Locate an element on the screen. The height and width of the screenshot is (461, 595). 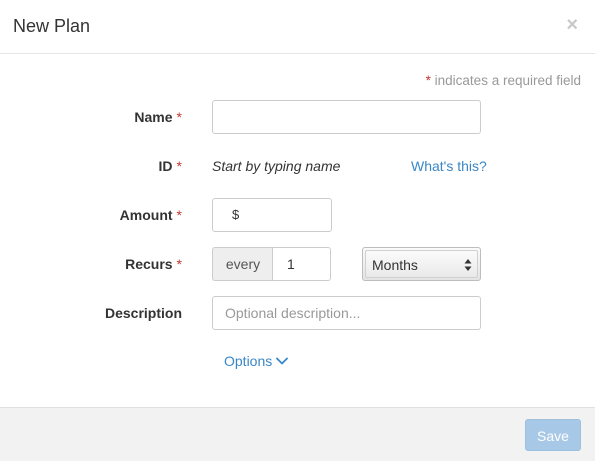
recur-count-input is located at coordinates (301, 264).